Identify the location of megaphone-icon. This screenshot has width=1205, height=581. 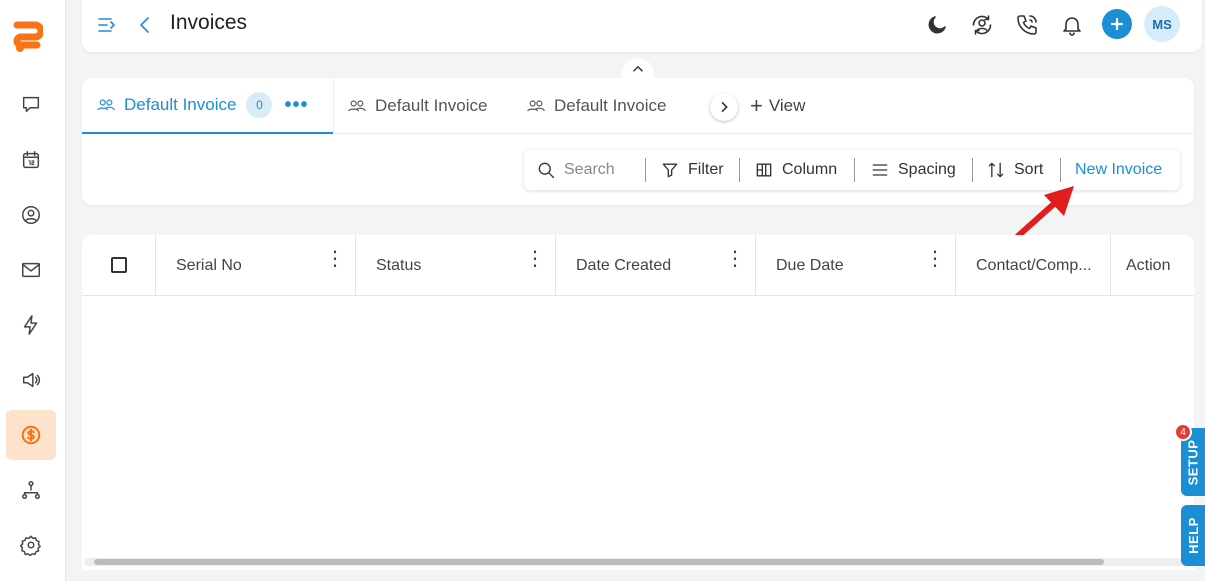
(31, 380).